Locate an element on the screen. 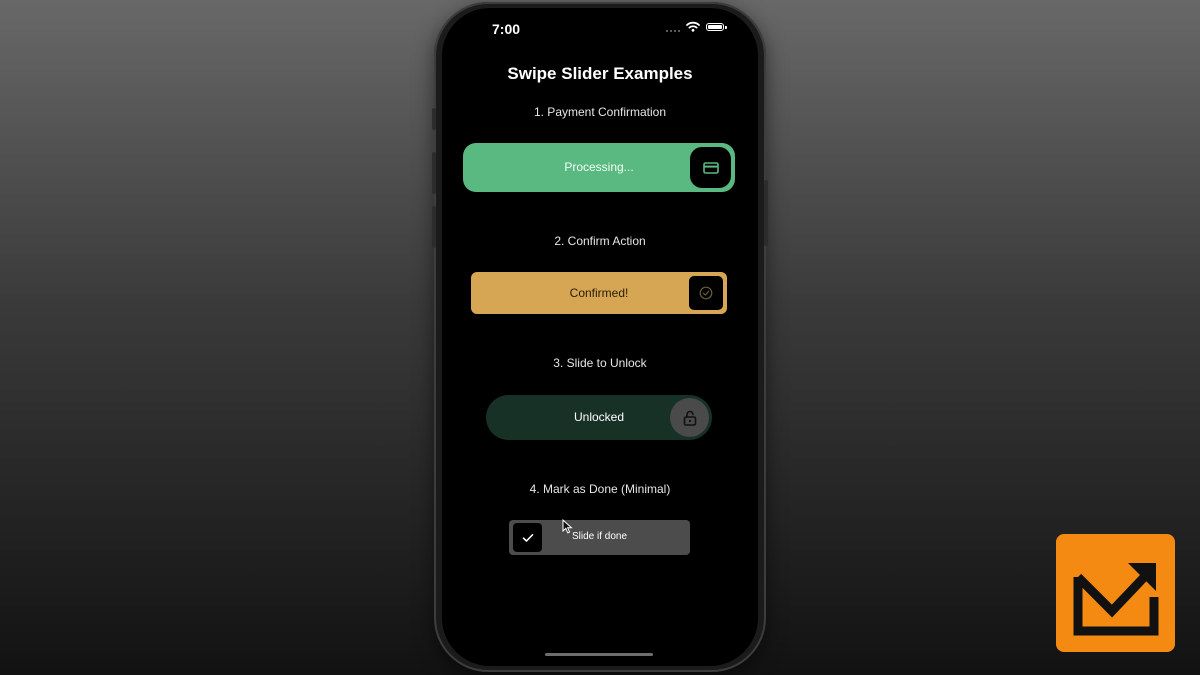  payment-slider-knob is located at coordinates (710, 167).